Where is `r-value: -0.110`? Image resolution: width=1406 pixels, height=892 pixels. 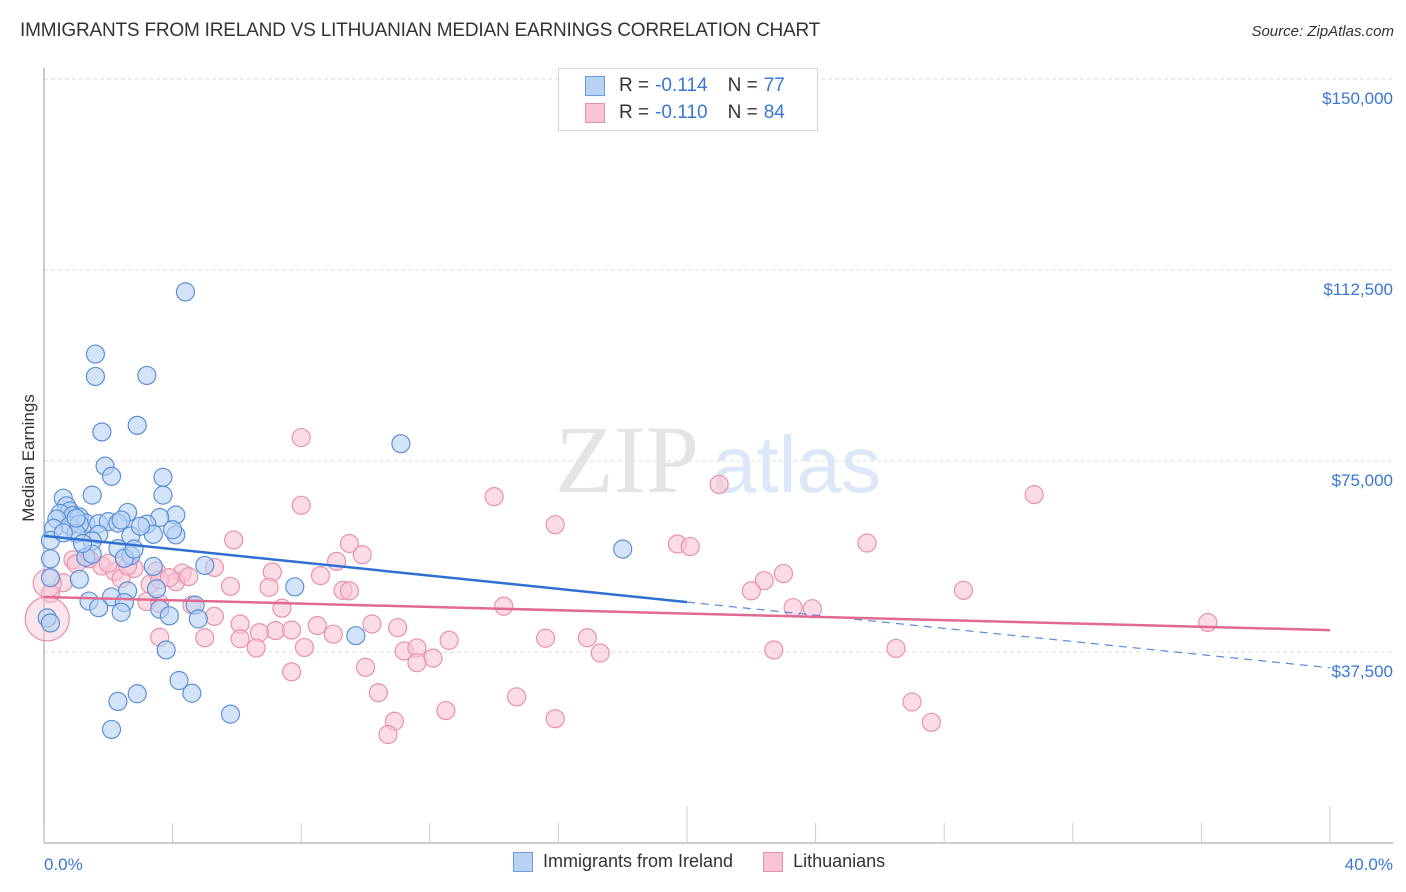
r-value: -0.110 is located at coordinates (681, 112).